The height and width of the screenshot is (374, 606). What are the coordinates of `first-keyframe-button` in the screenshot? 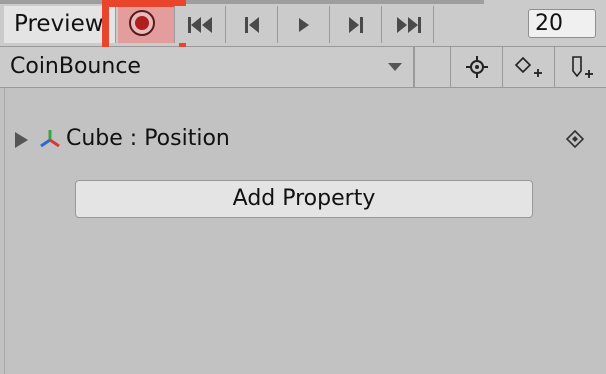 It's located at (200, 24).